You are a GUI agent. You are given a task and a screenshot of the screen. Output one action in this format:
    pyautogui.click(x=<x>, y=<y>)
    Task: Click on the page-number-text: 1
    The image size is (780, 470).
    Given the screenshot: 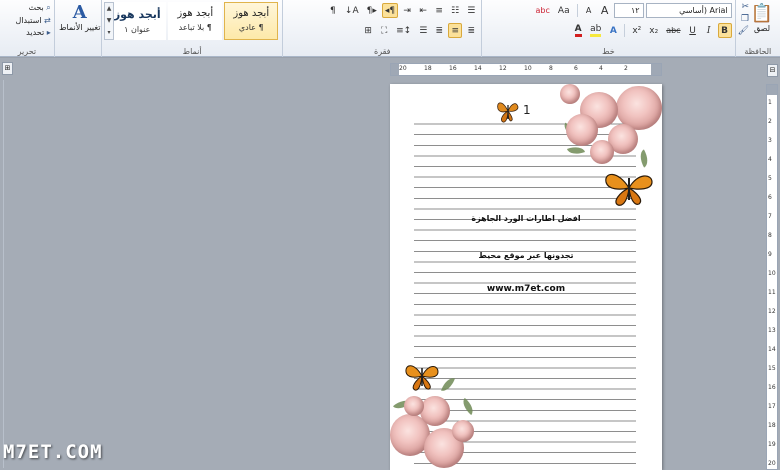 What is the action you would take?
    pyautogui.click(x=527, y=110)
    